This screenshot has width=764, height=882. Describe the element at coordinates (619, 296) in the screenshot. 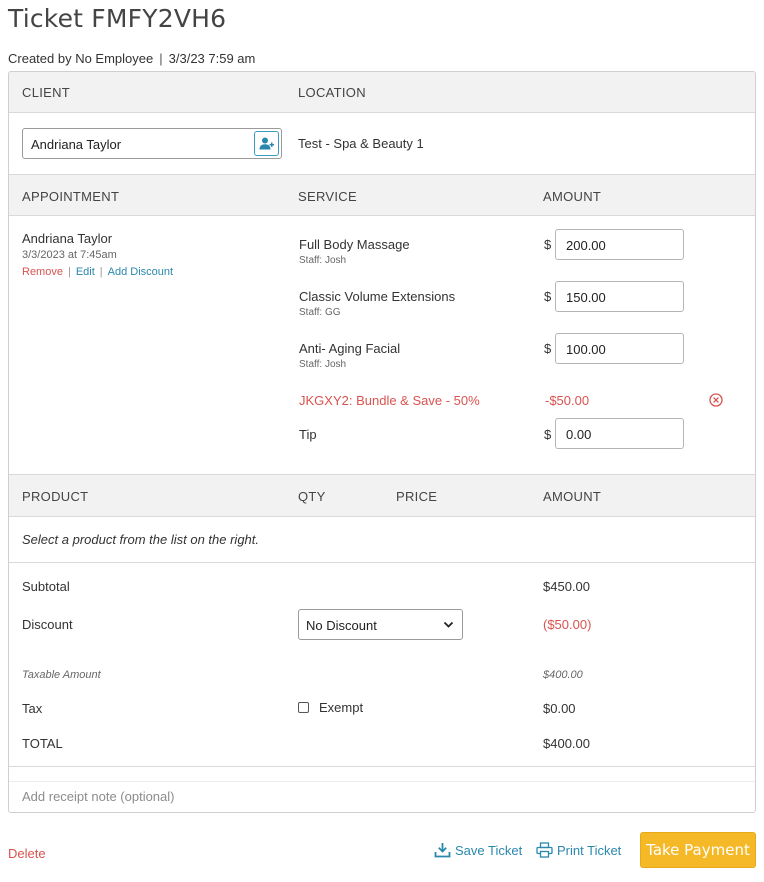

I see `service-amount-input: 150.00` at that location.